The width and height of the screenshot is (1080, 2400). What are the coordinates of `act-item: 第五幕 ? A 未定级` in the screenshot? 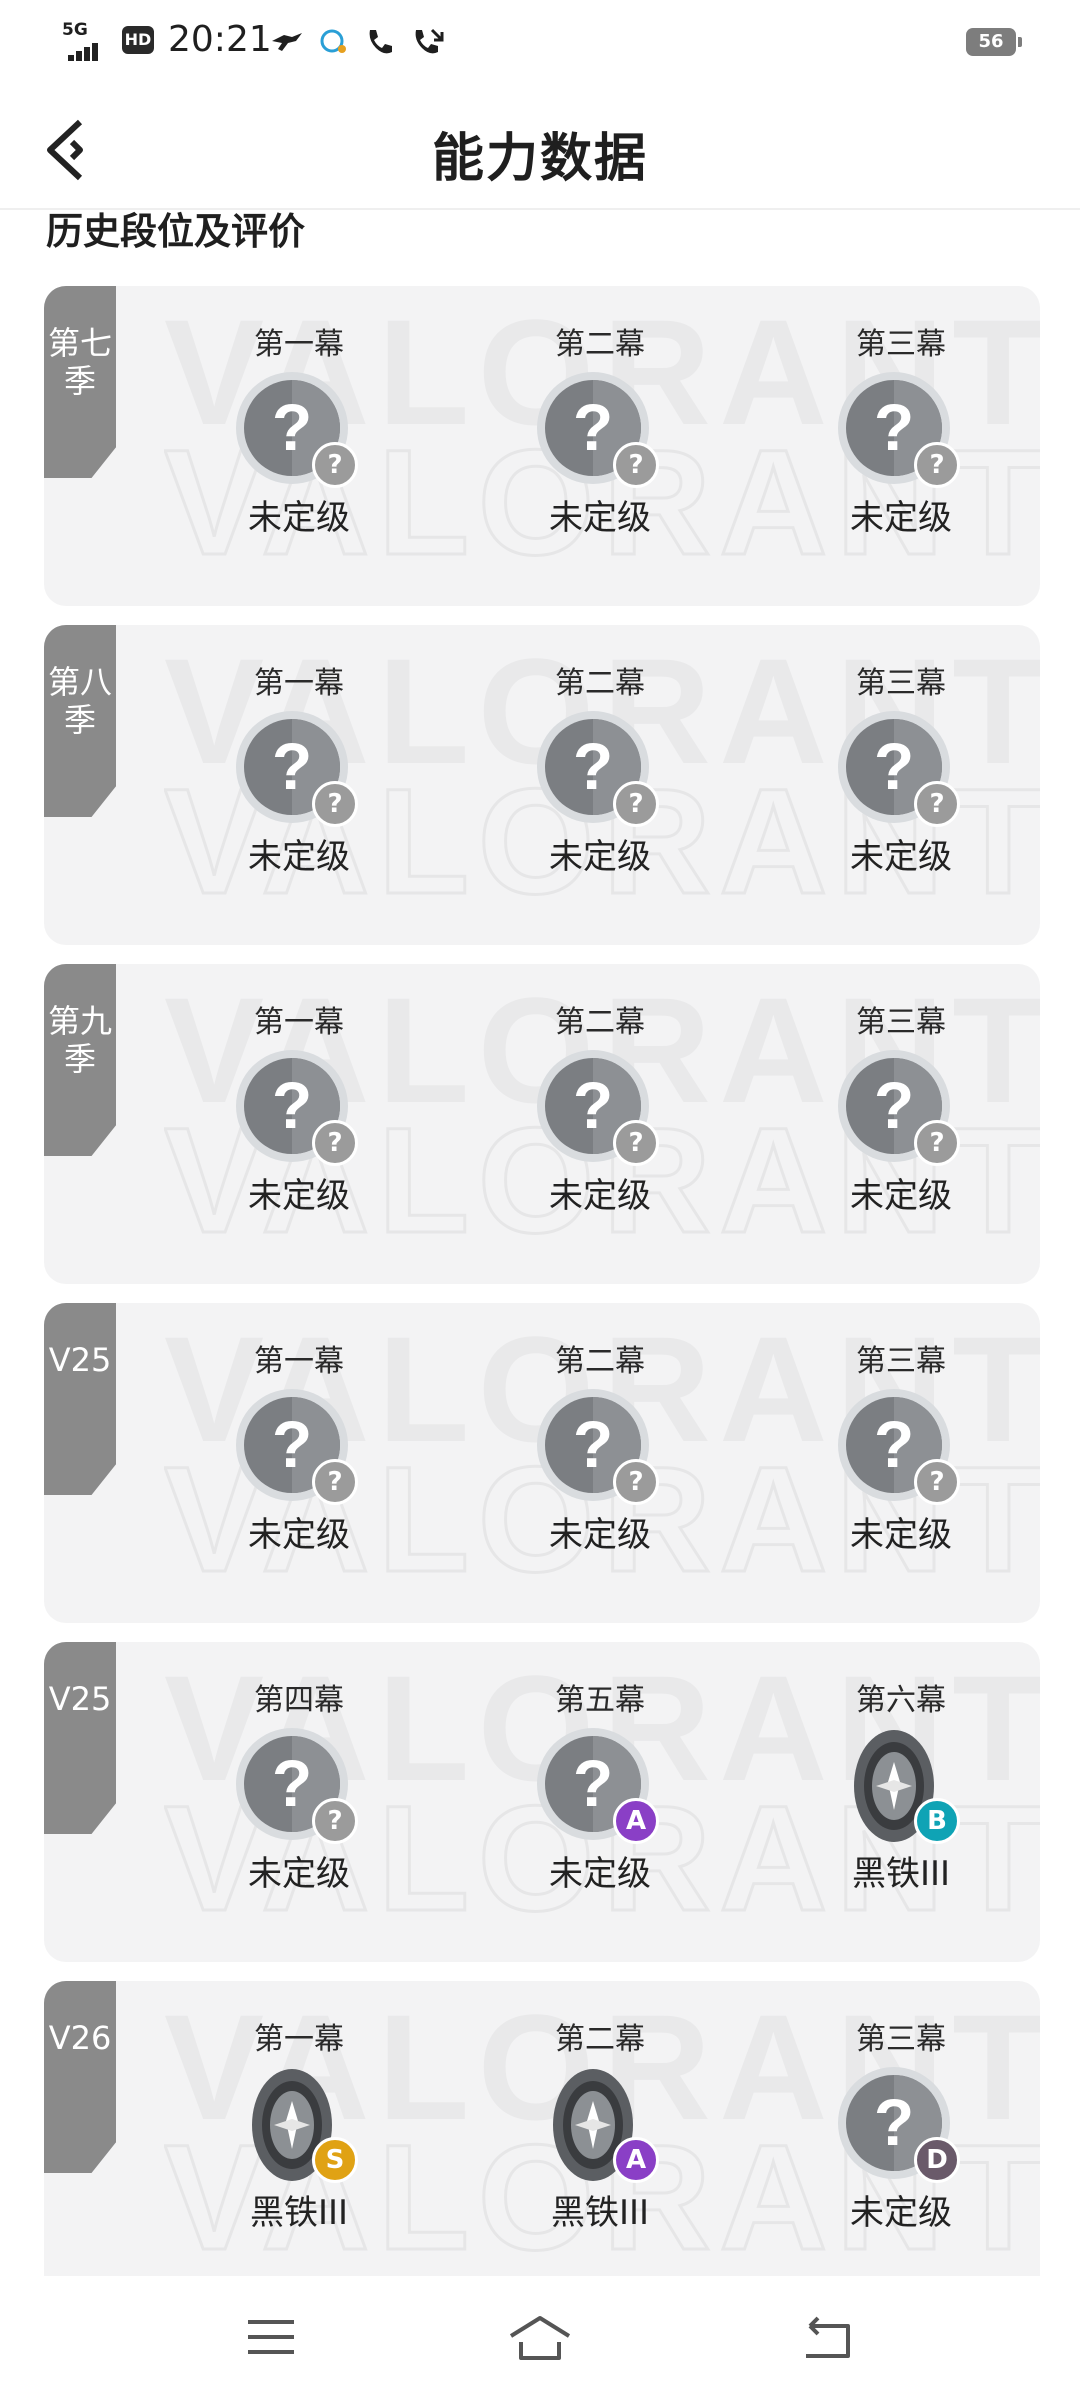 It's located at (600, 1812).